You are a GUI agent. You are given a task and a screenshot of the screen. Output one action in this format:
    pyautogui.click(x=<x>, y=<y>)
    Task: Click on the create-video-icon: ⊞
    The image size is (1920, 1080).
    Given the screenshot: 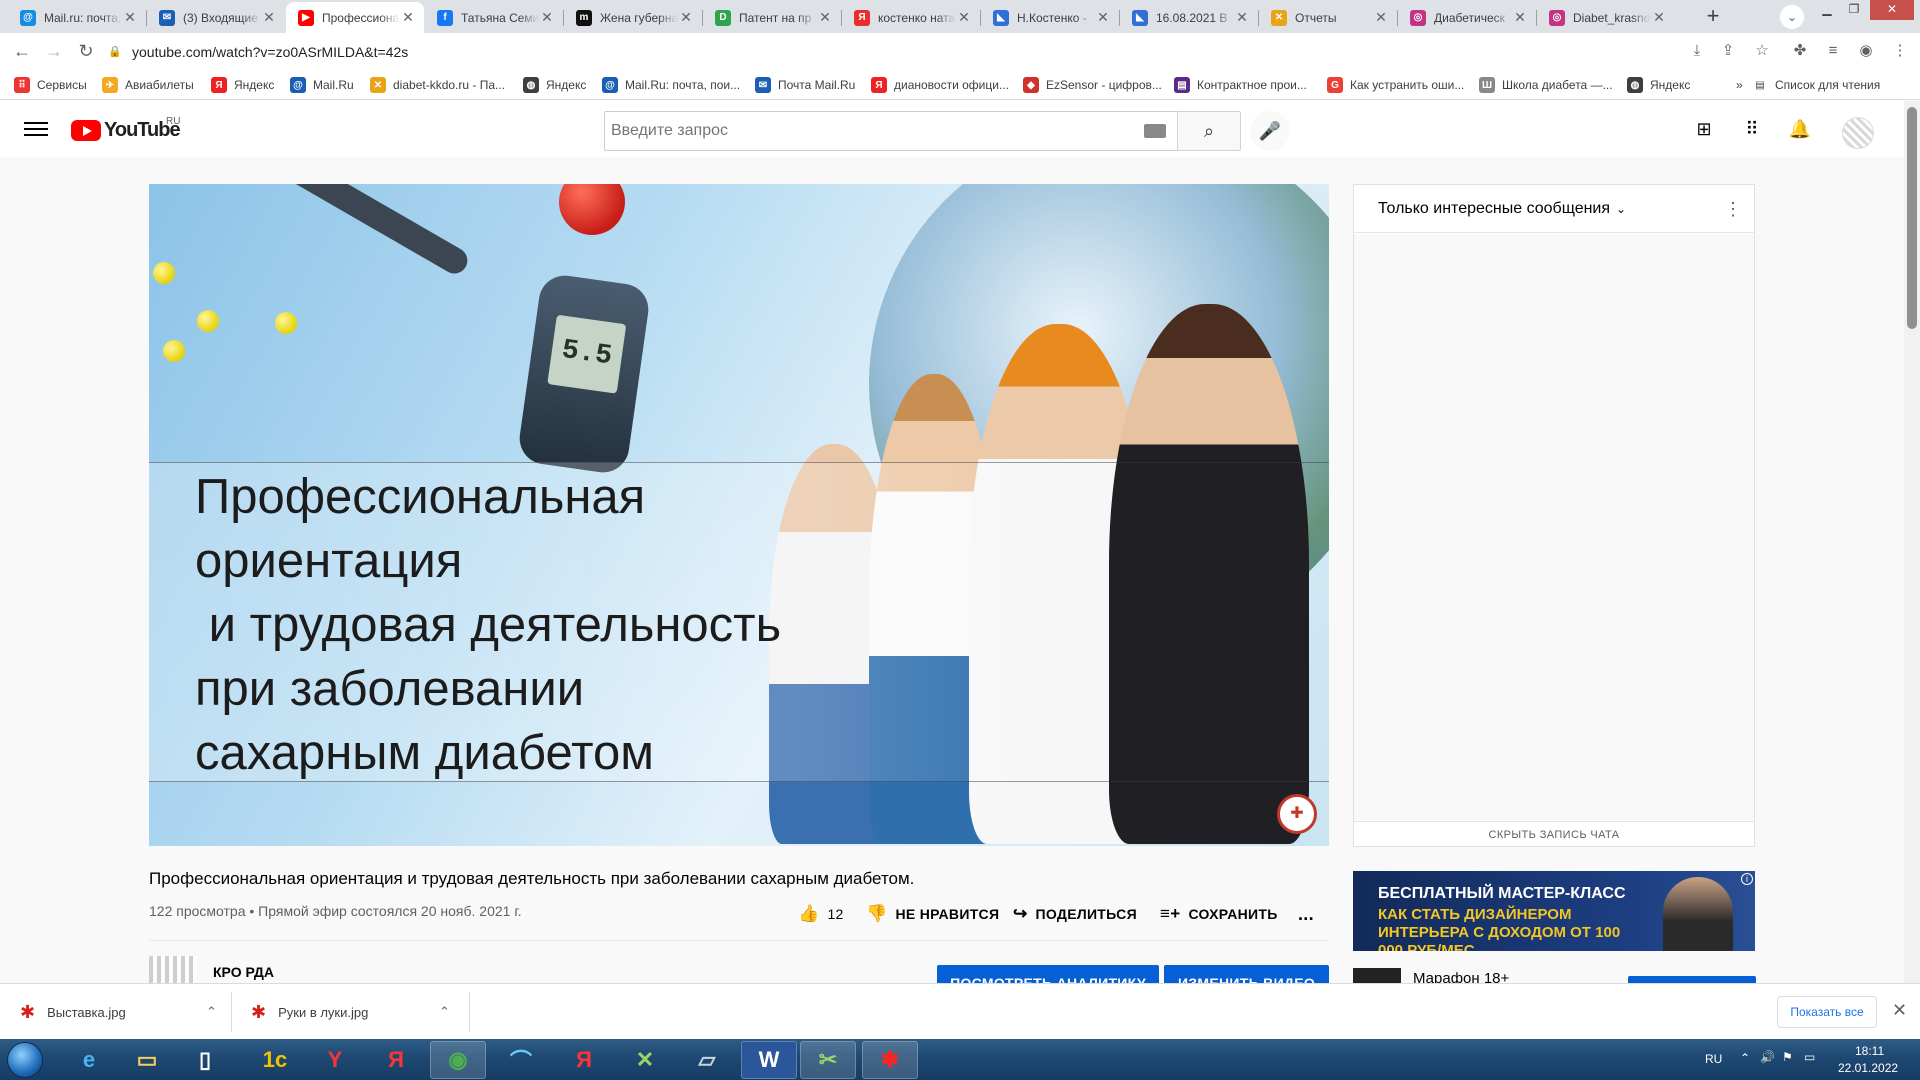 What is the action you would take?
    pyautogui.click(x=1704, y=129)
    